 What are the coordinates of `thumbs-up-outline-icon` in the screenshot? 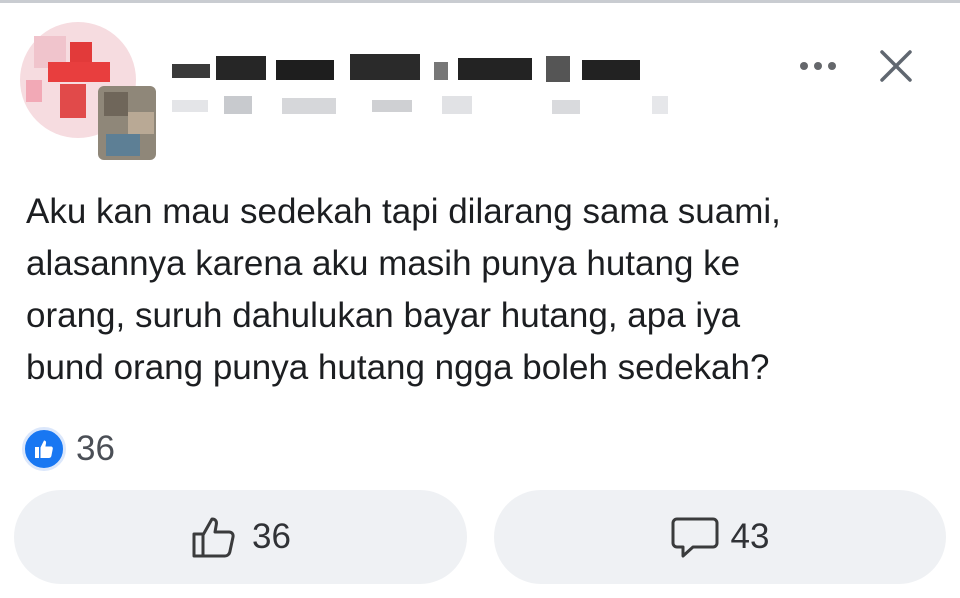 It's located at (213, 537).